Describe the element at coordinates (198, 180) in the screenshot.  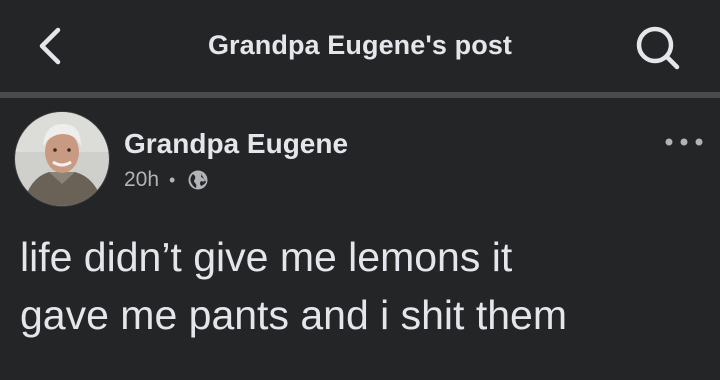
I see `globe-icon` at that location.